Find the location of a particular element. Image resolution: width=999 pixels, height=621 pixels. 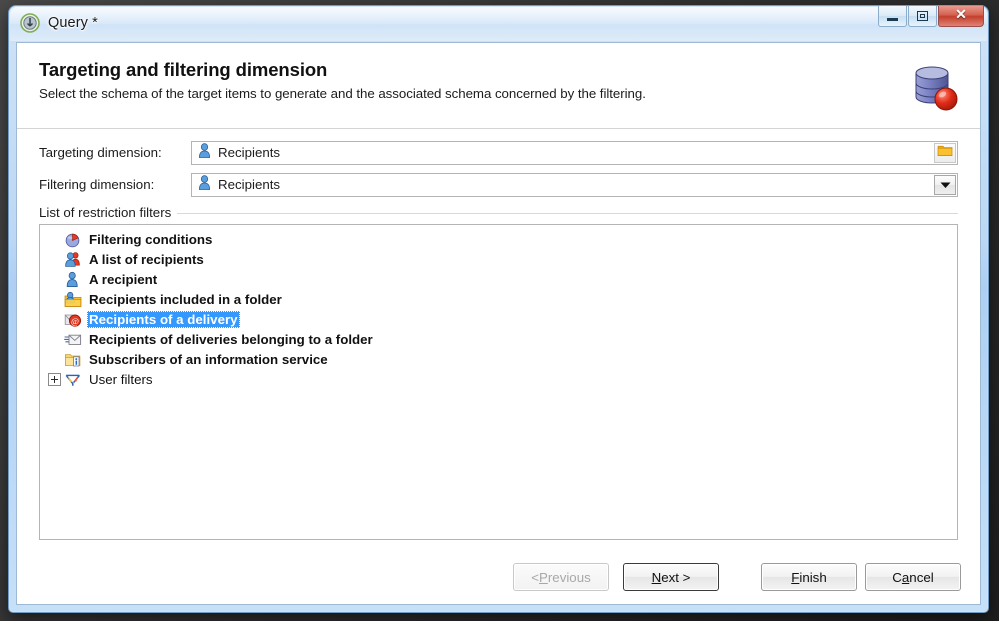

group-legend: List of restriction filters is located at coordinates (108, 212).